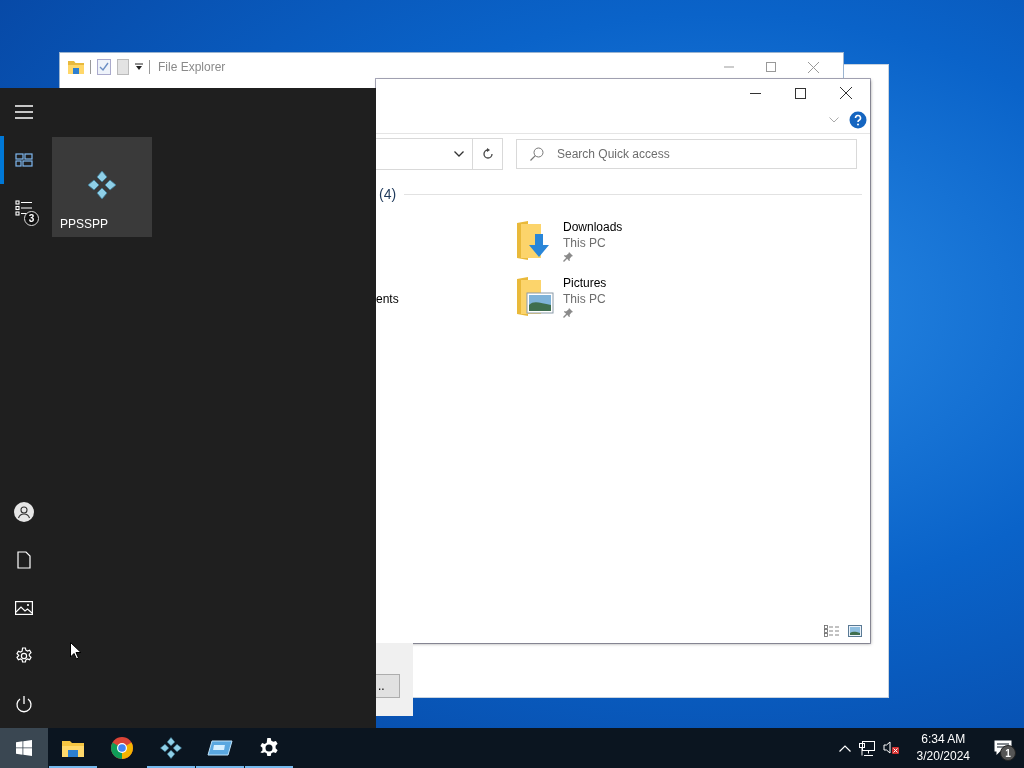  Describe the element at coordinates (31, 218) in the screenshot. I see `count-badge: 3` at that location.